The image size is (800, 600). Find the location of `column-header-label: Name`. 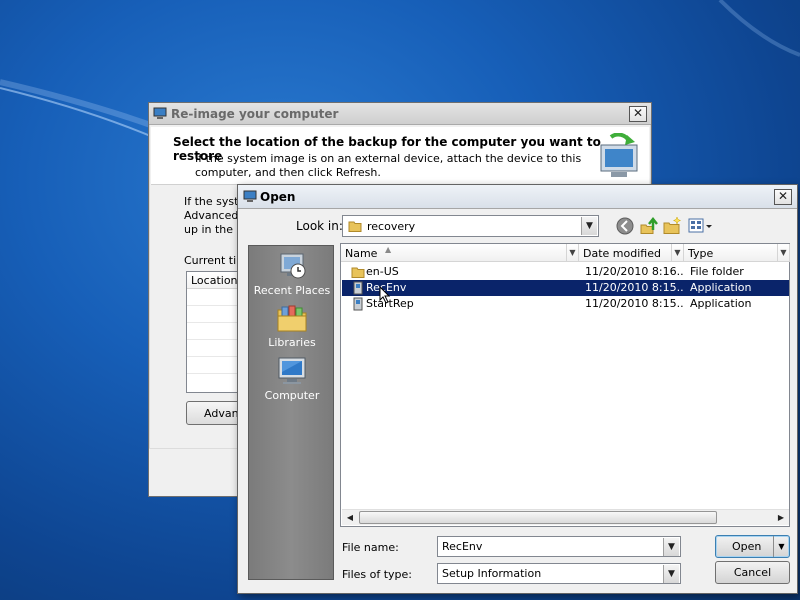

column-header-label: Name is located at coordinates (361, 253).